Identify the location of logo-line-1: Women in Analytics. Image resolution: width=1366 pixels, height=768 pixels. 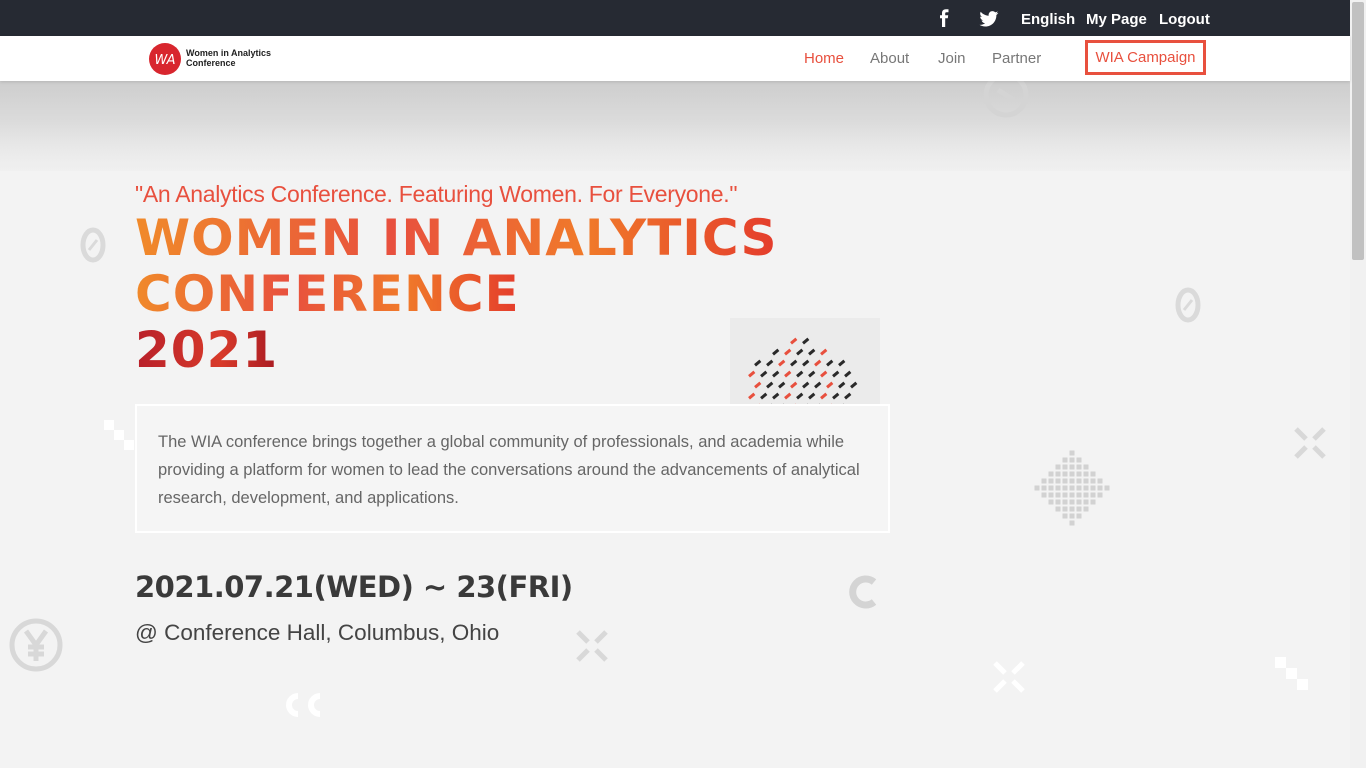
(229, 53).